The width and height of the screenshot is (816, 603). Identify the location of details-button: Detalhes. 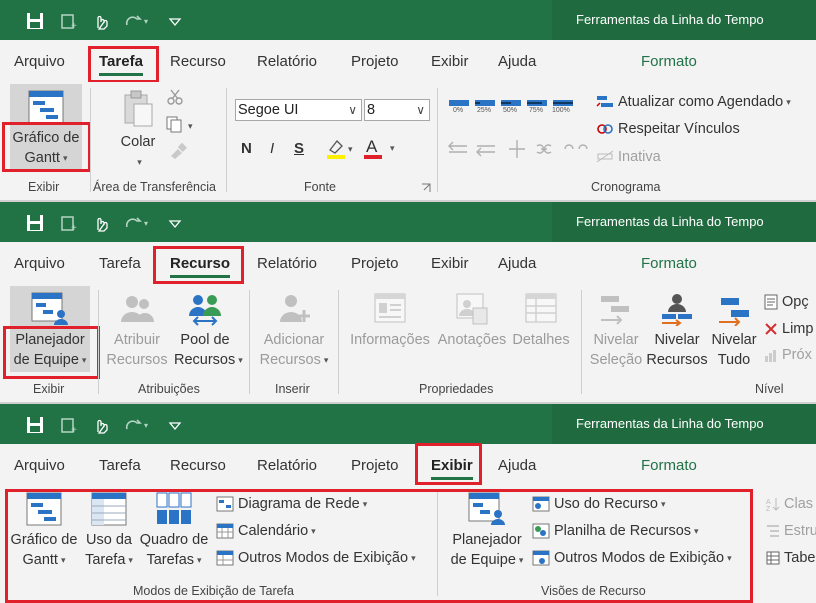
(541, 321).